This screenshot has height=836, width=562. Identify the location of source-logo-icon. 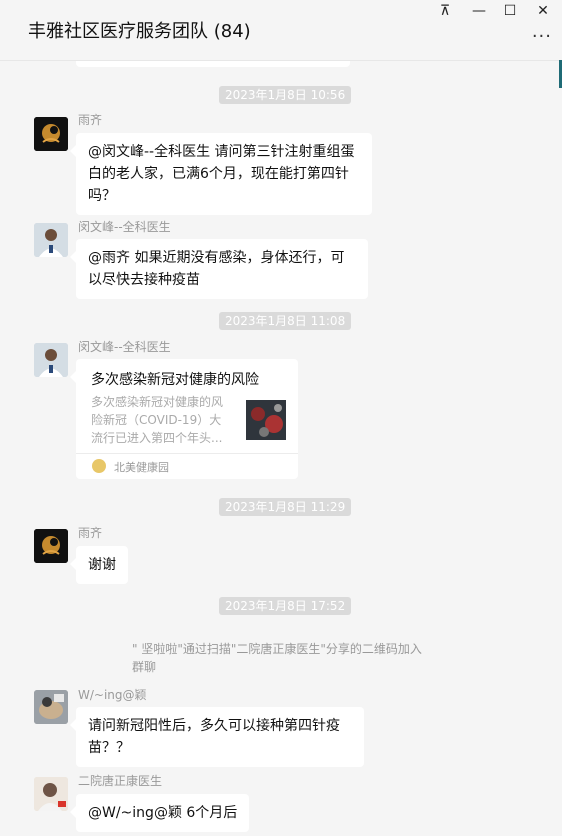
(99, 466).